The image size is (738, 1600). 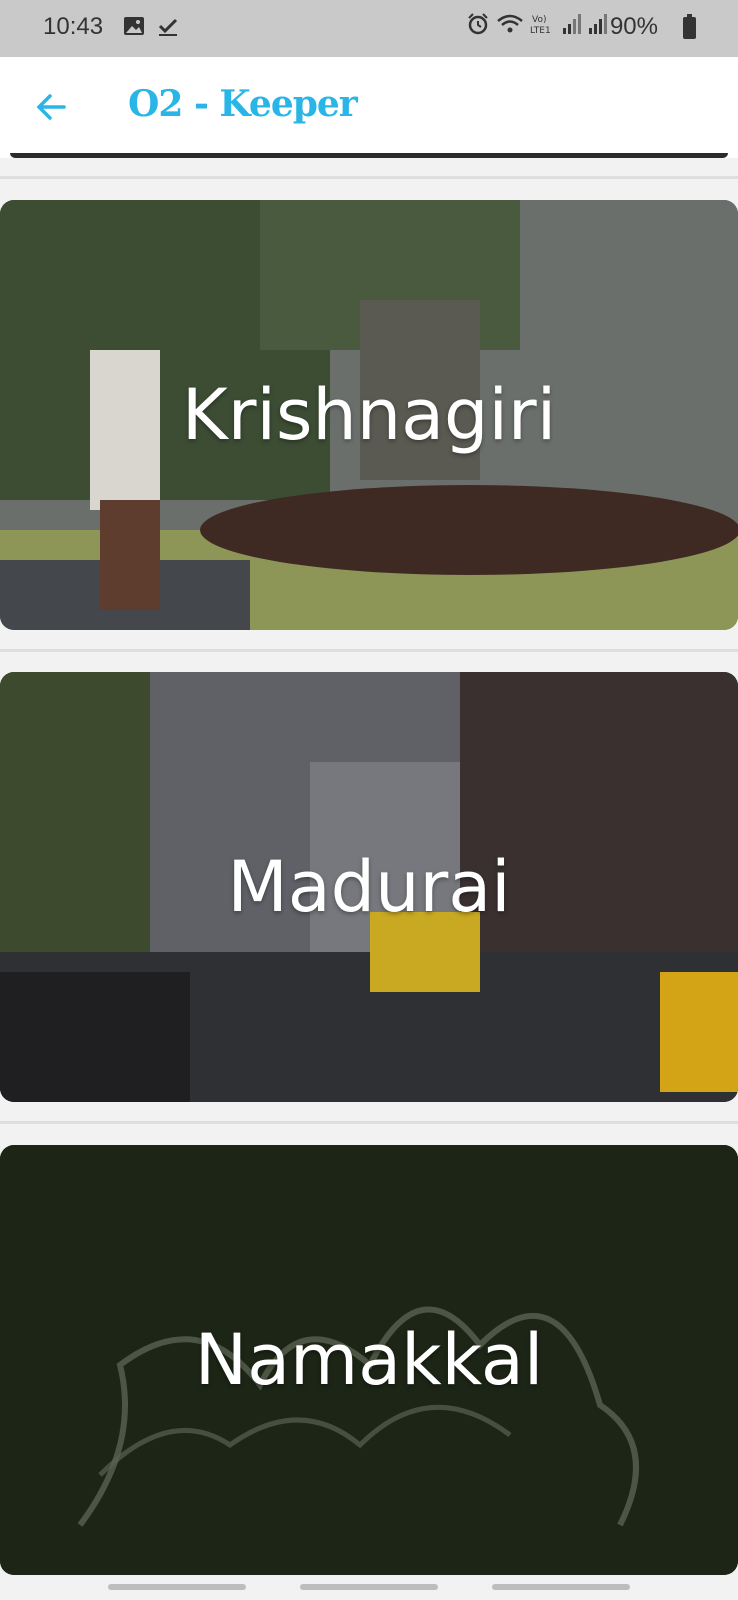 I want to click on status-left-icons, so click(x=151, y=28).